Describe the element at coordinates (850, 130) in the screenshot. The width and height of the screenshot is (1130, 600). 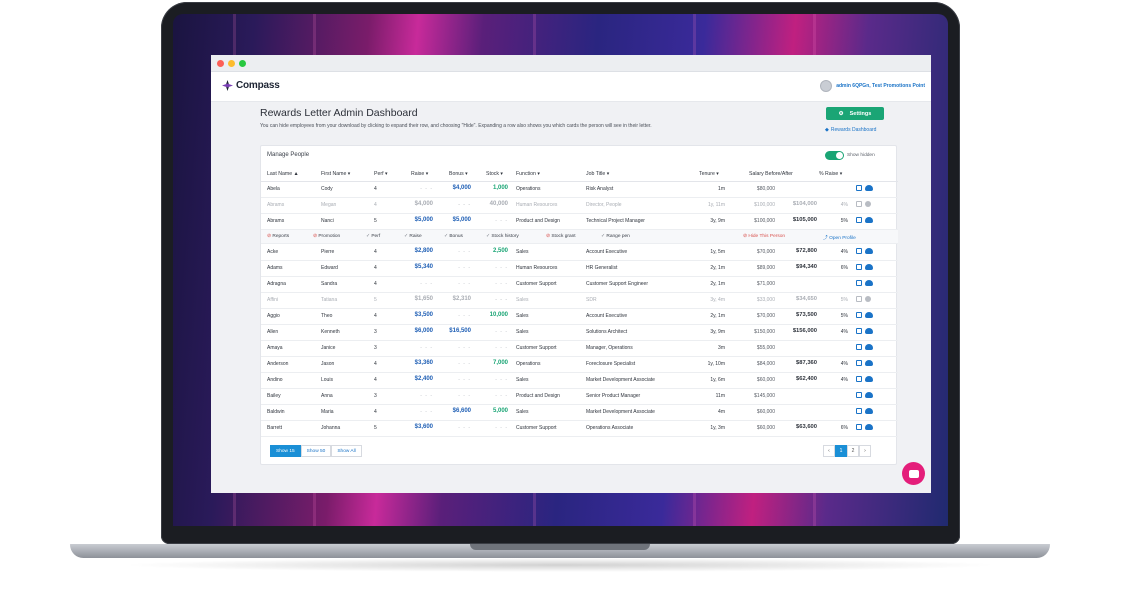
I see `rewards-dashboard-link: ◆ Rewards Dashboard` at that location.